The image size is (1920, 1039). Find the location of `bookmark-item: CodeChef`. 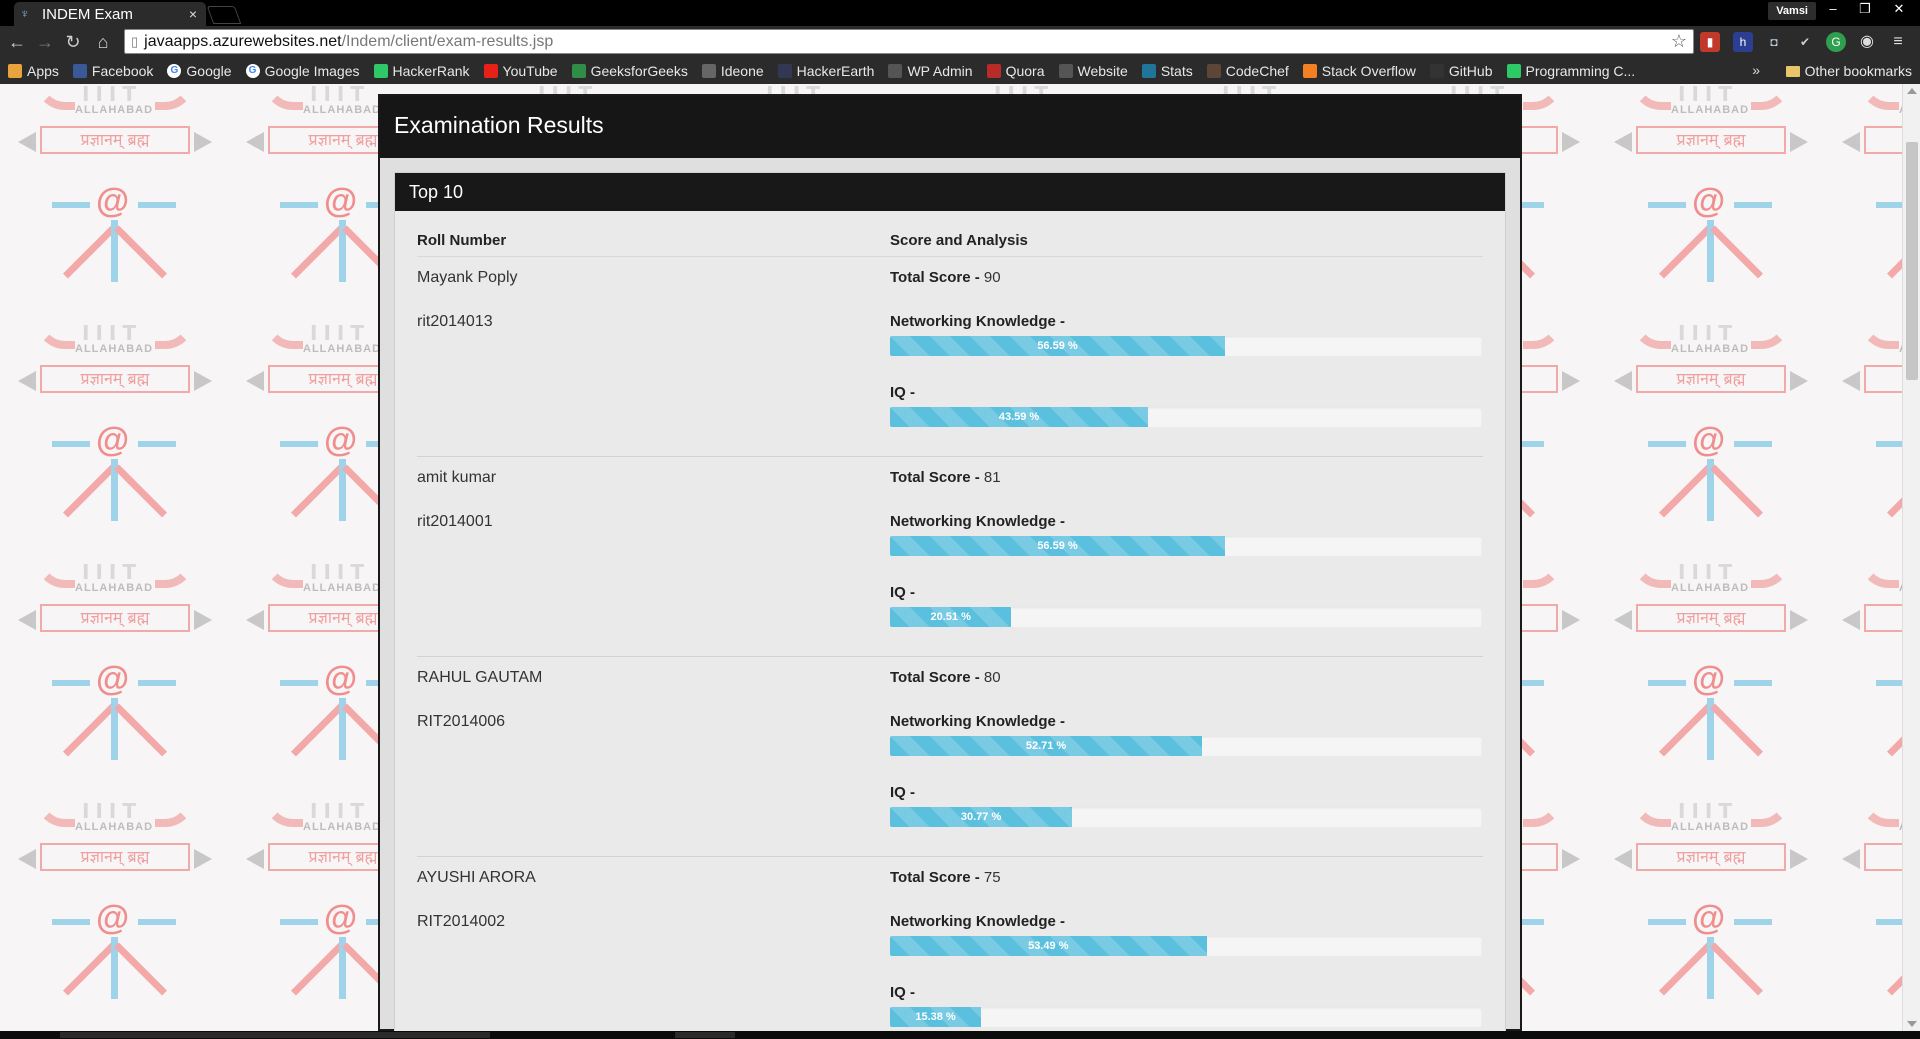

bookmark-item: CodeChef is located at coordinates (1247, 71).